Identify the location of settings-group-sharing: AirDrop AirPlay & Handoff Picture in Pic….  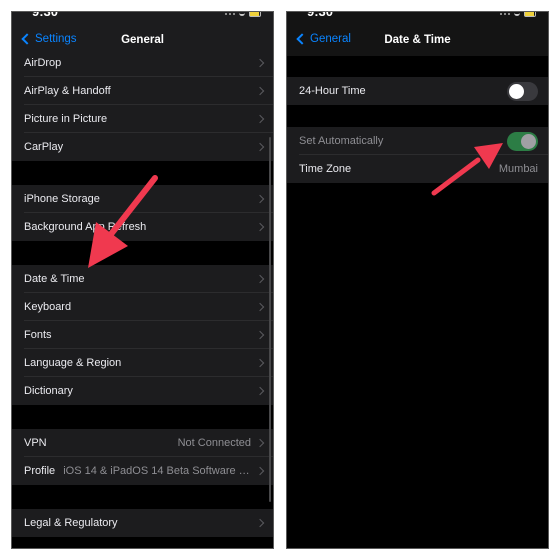
(142, 105).